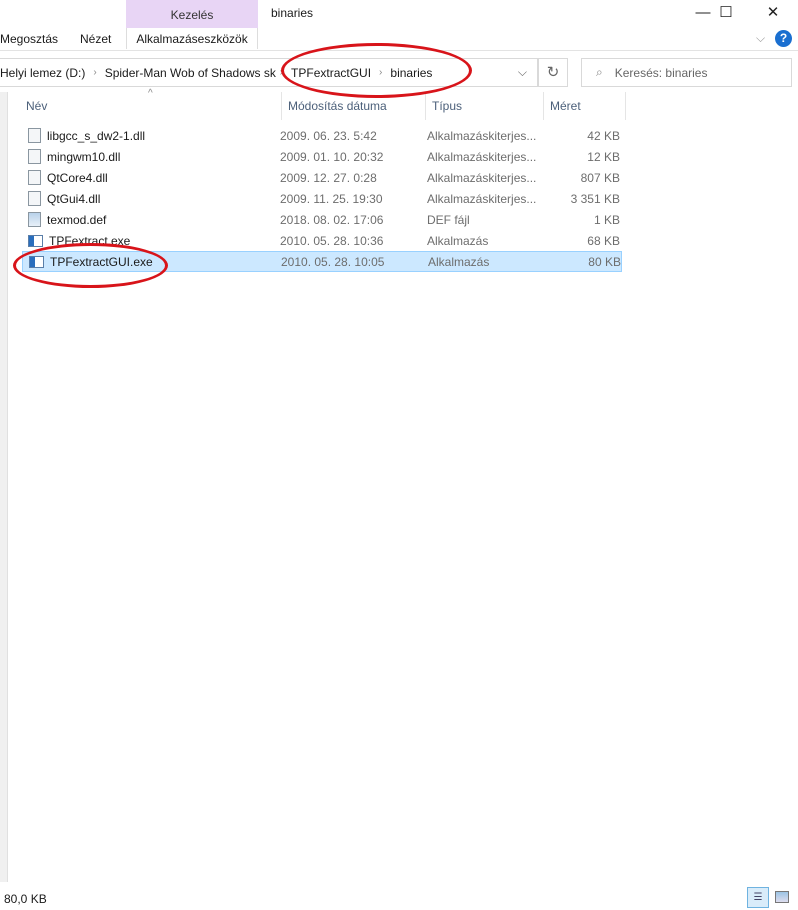 Image resolution: width=798 pixels, height=910 pixels. What do you see at coordinates (29, 38) in the screenshot?
I see `ribbon-tab-megosztas: Megosztás` at bounding box center [29, 38].